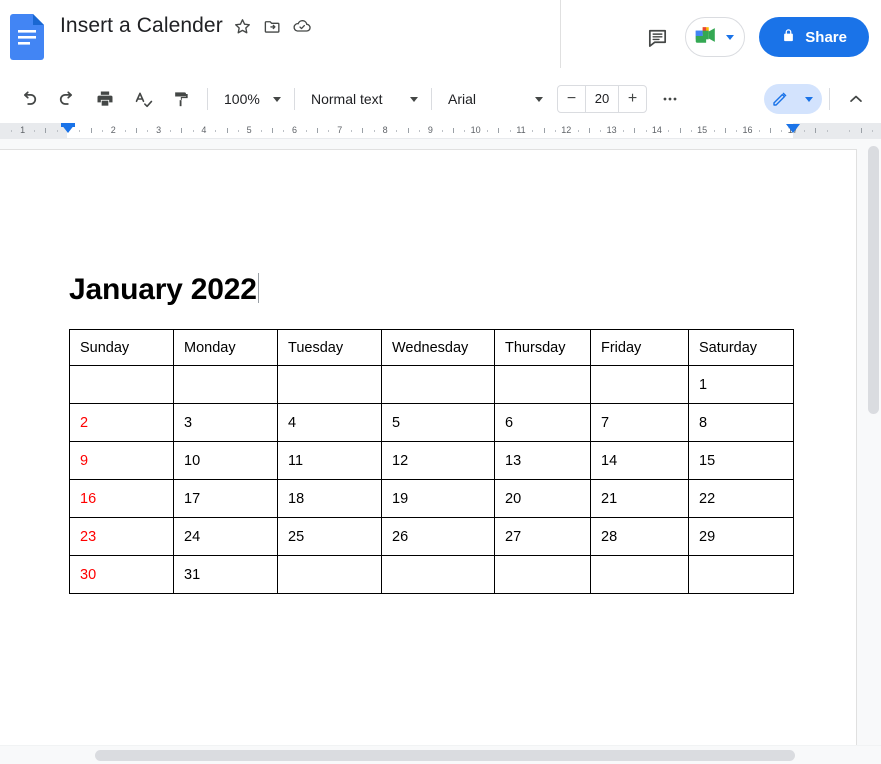 This screenshot has height=764, width=881. I want to click on calendar-weekday-header: Tuesday, so click(329, 347).